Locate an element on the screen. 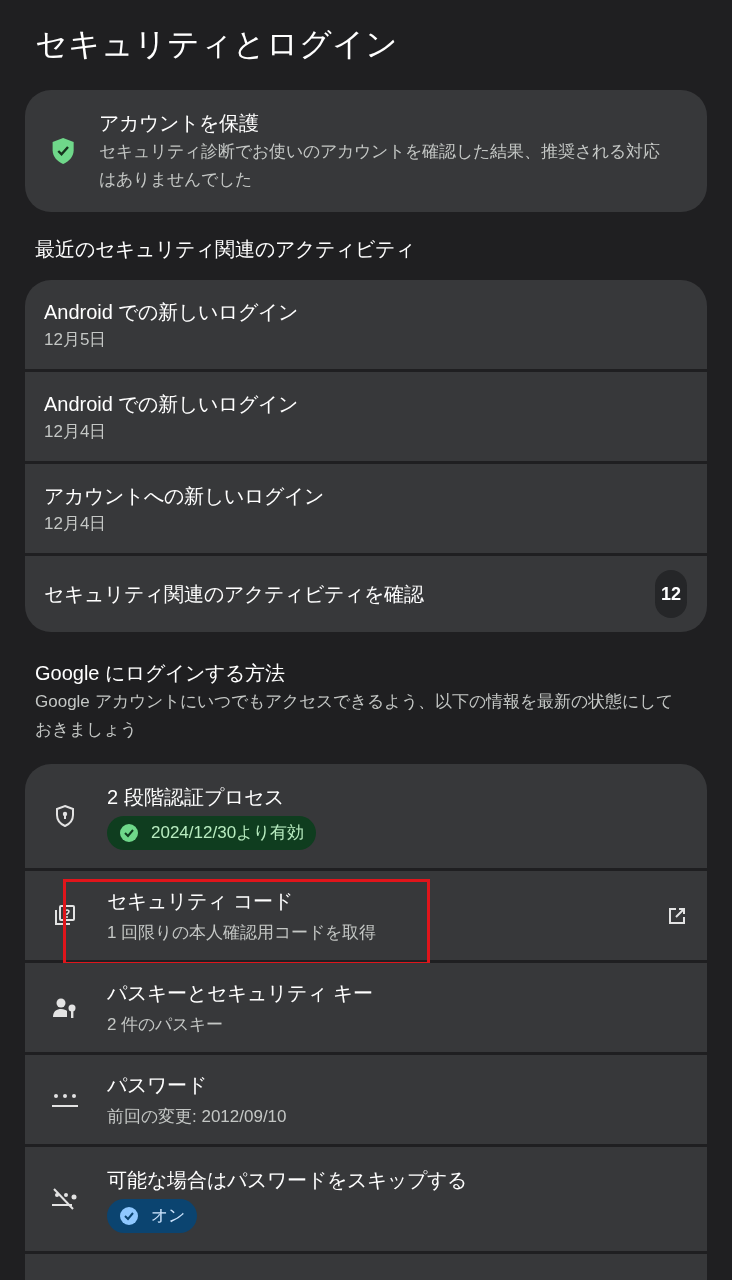 Image resolution: width=732 pixels, height=1280 pixels. section-heading: 最近のセキュリティ関連のアクティビティ is located at coordinates (225, 249).